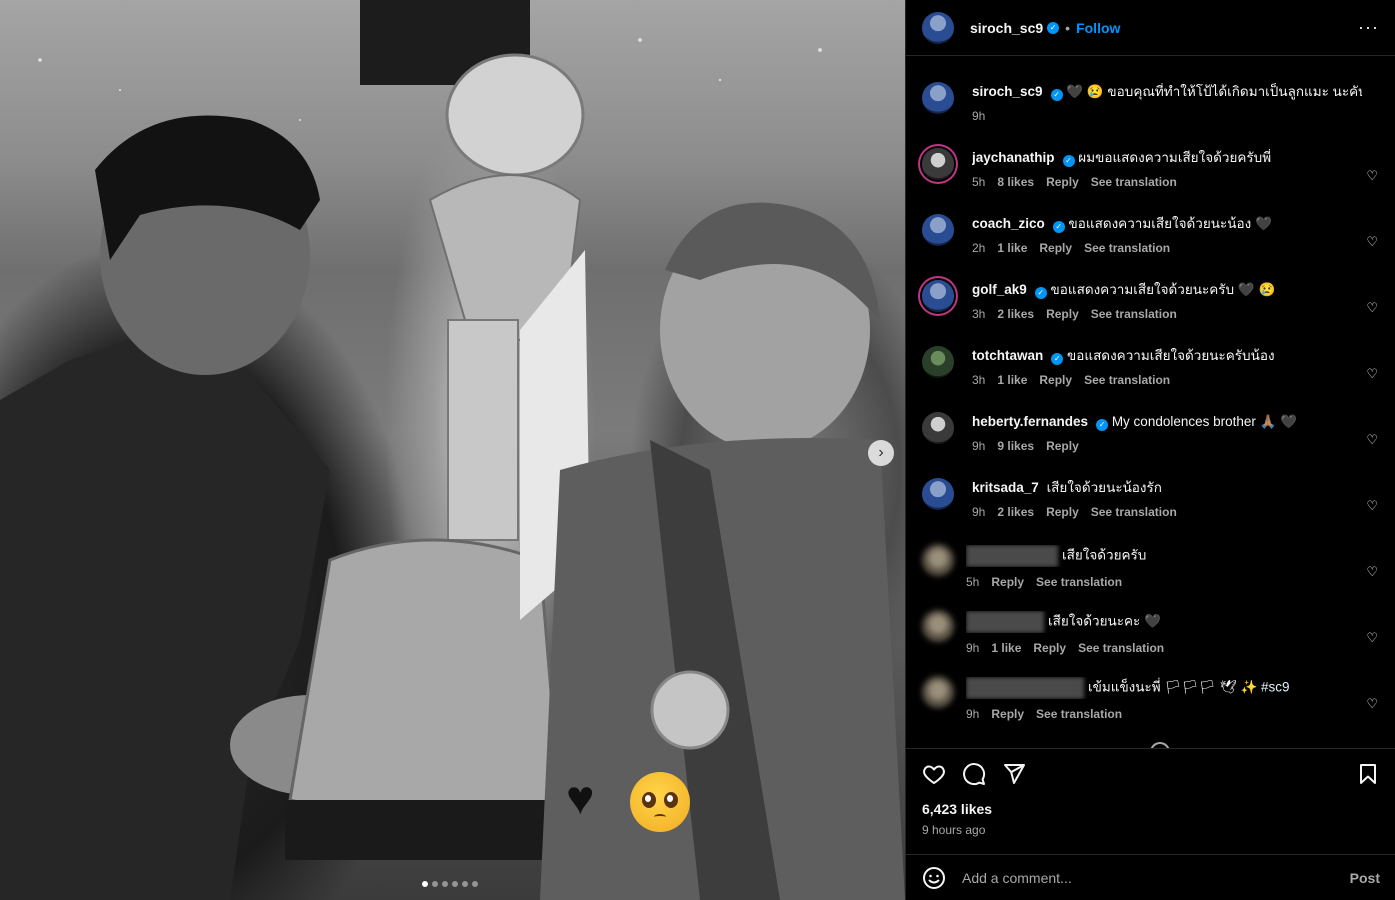 The height and width of the screenshot is (900, 1395). I want to click on post-comment-button: Post, so click(1365, 878).